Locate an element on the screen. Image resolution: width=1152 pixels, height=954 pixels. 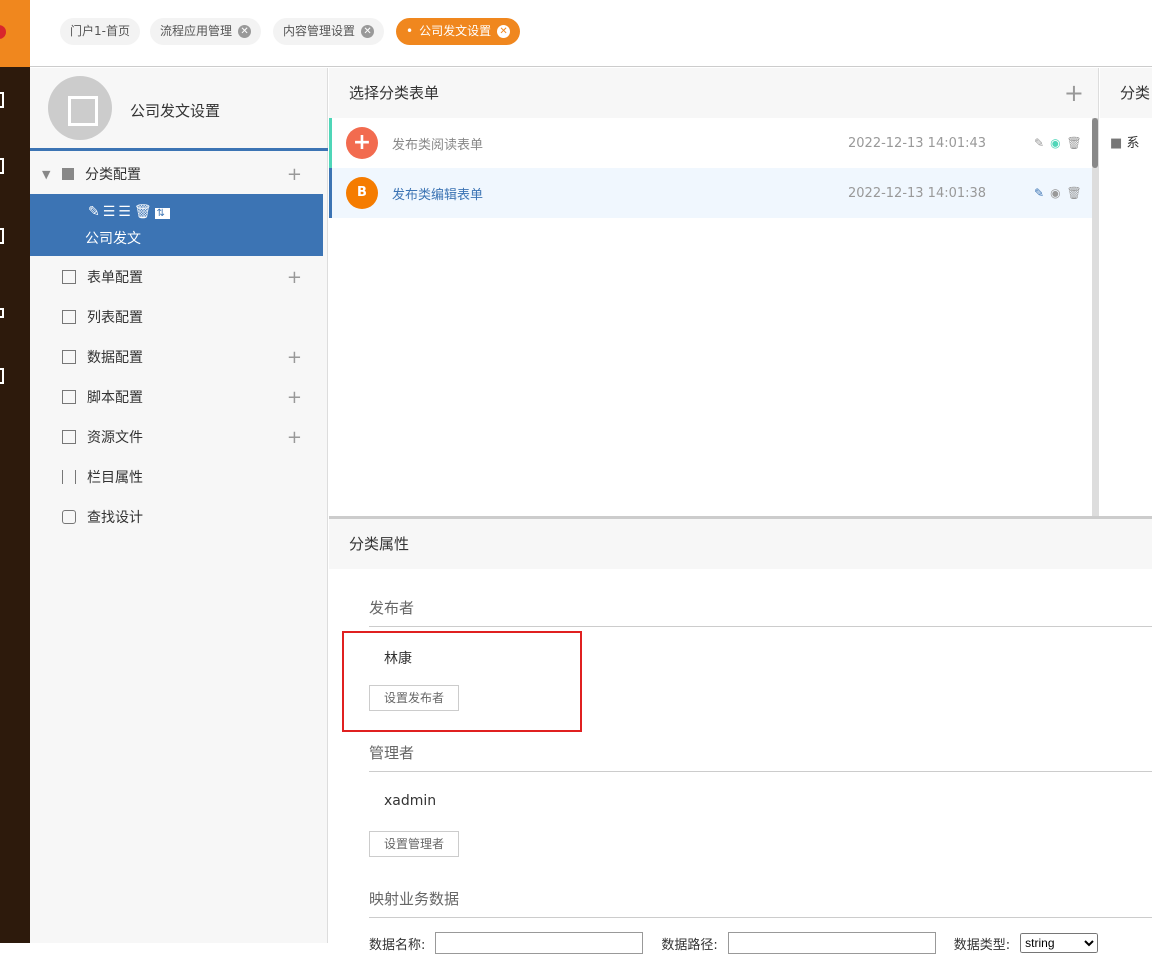
scrollbar is located at coordinates (1095, 317).